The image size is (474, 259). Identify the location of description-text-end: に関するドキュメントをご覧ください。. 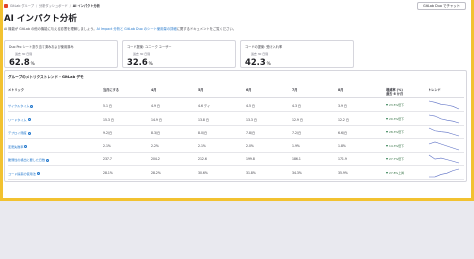
(206, 29).